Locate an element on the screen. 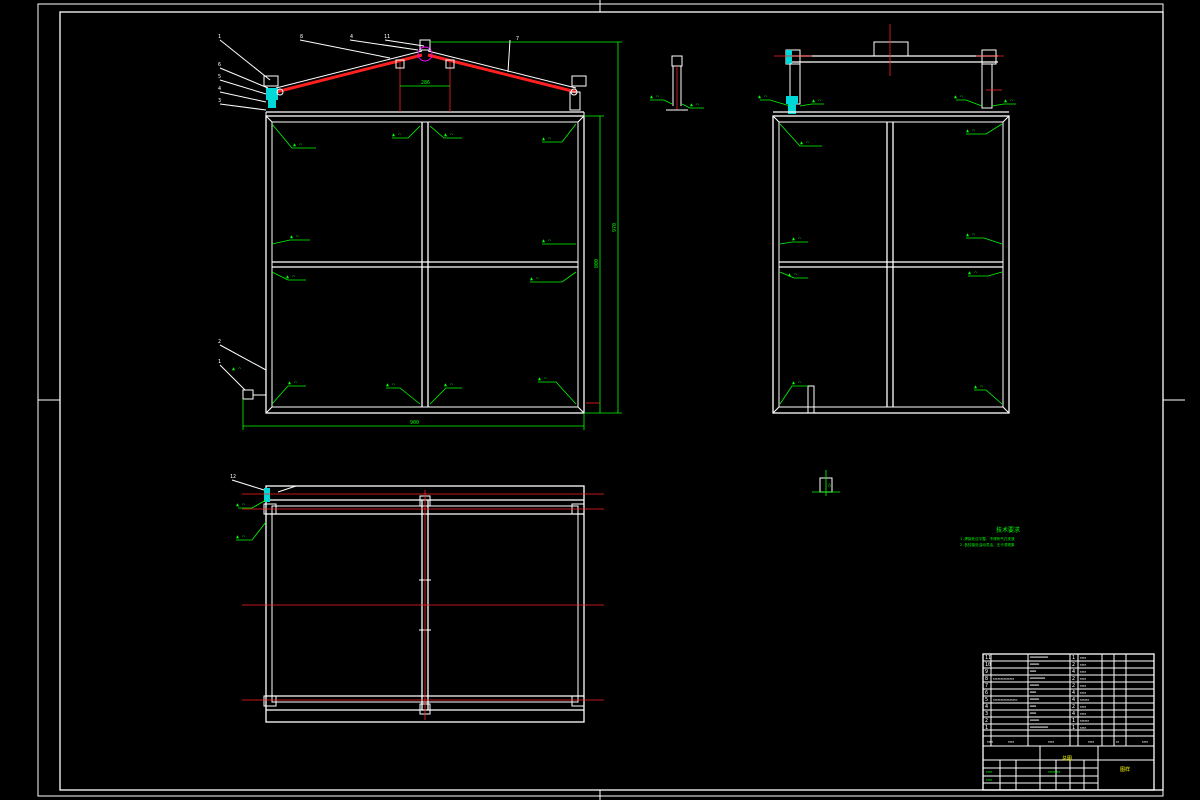  svg-text: 6 is located at coordinates (986, 693).